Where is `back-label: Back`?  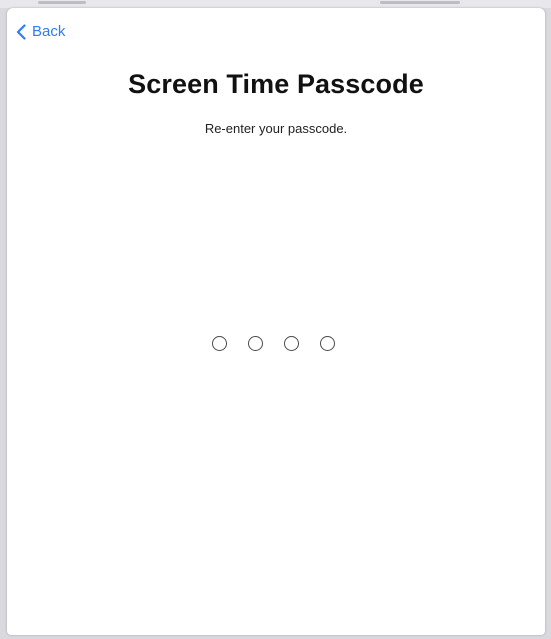 back-label: Back is located at coordinates (49, 31).